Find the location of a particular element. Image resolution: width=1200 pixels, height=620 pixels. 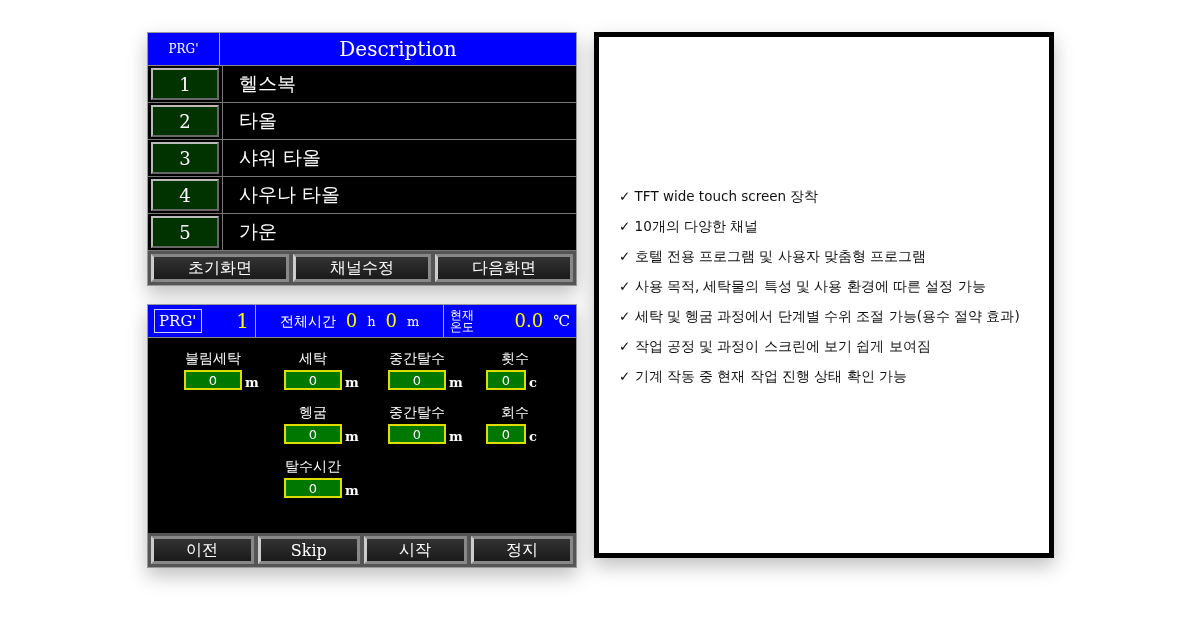

screen-button: 이전 is located at coordinates (202, 550).